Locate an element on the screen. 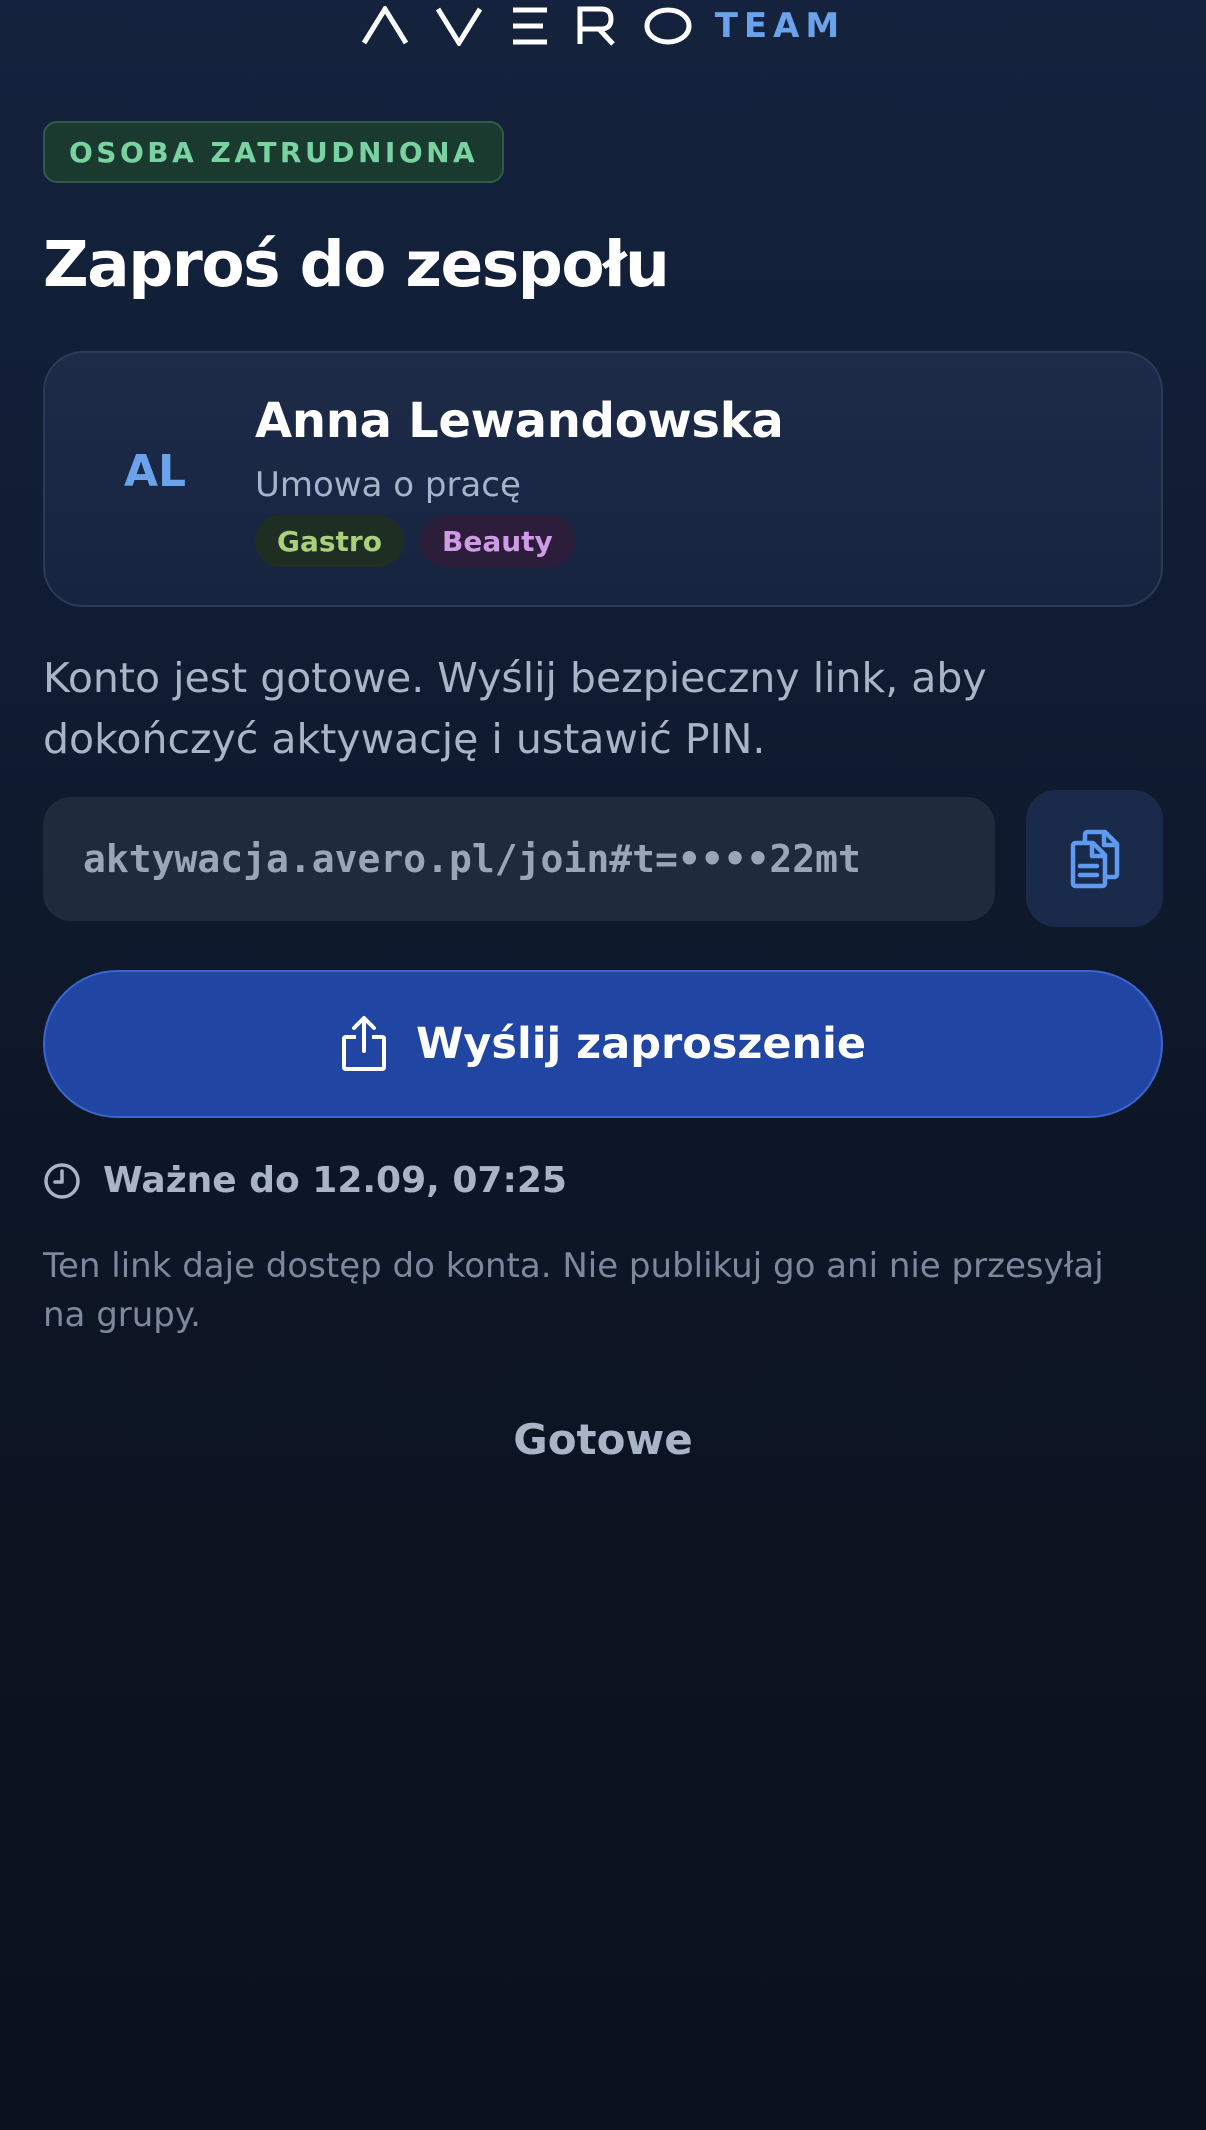 The image size is (1206, 2130). send-invite-label: Wyślij zaproszenie is located at coordinates (641, 1044).